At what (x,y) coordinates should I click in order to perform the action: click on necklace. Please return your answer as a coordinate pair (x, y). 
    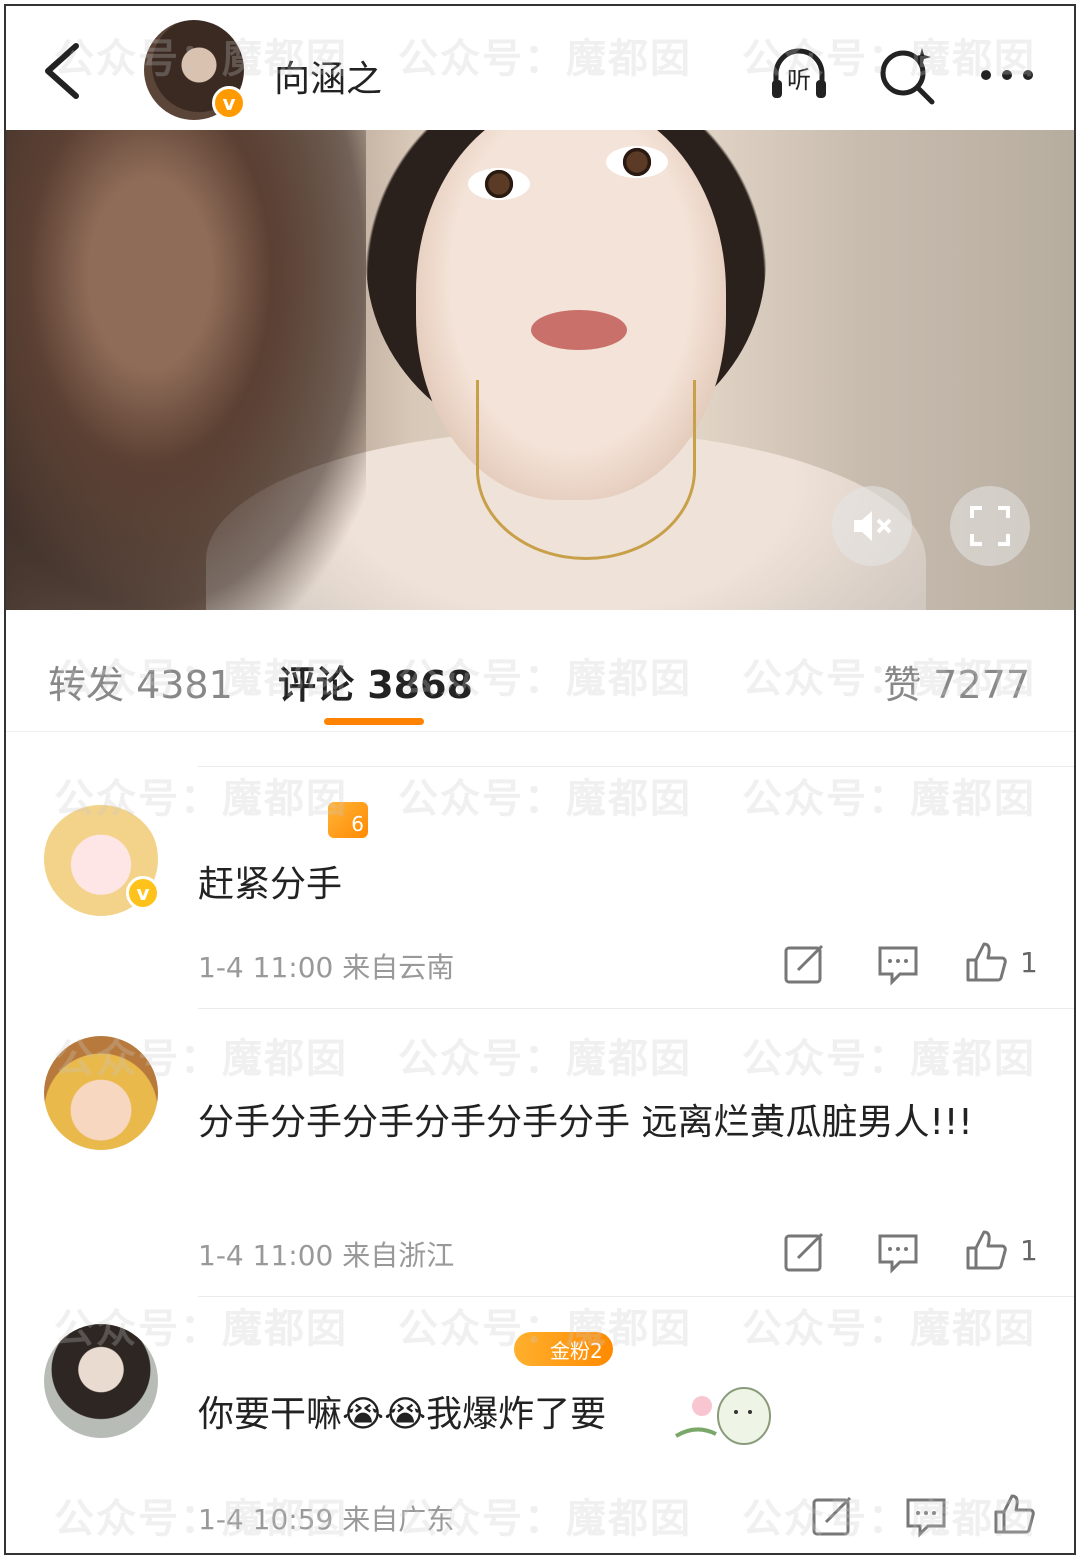
    Looking at the image, I should click on (586, 470).